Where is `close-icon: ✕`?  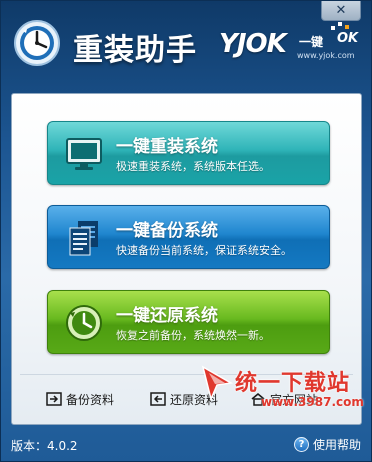 close-icon: ✕ is located at coordinates (341, 10).